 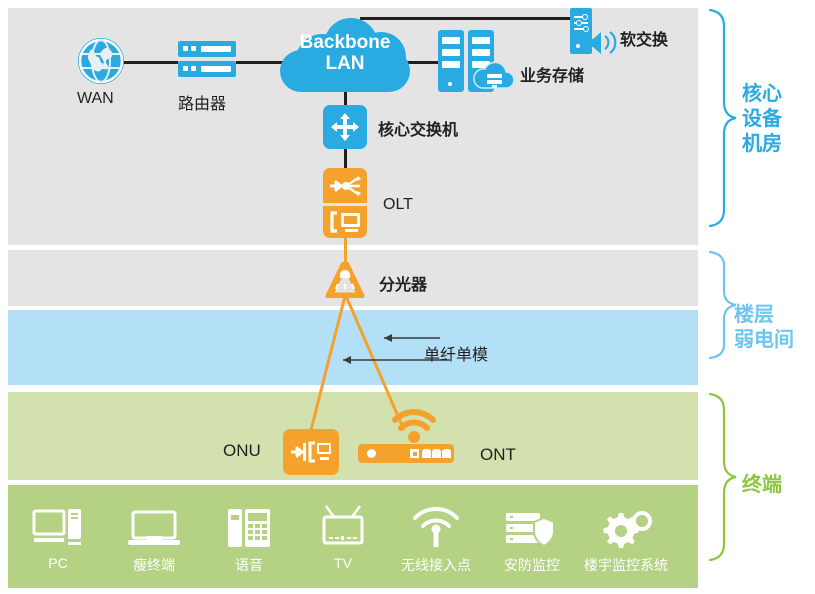 I want to click on telephone-icon, so click(x=249, y=526).